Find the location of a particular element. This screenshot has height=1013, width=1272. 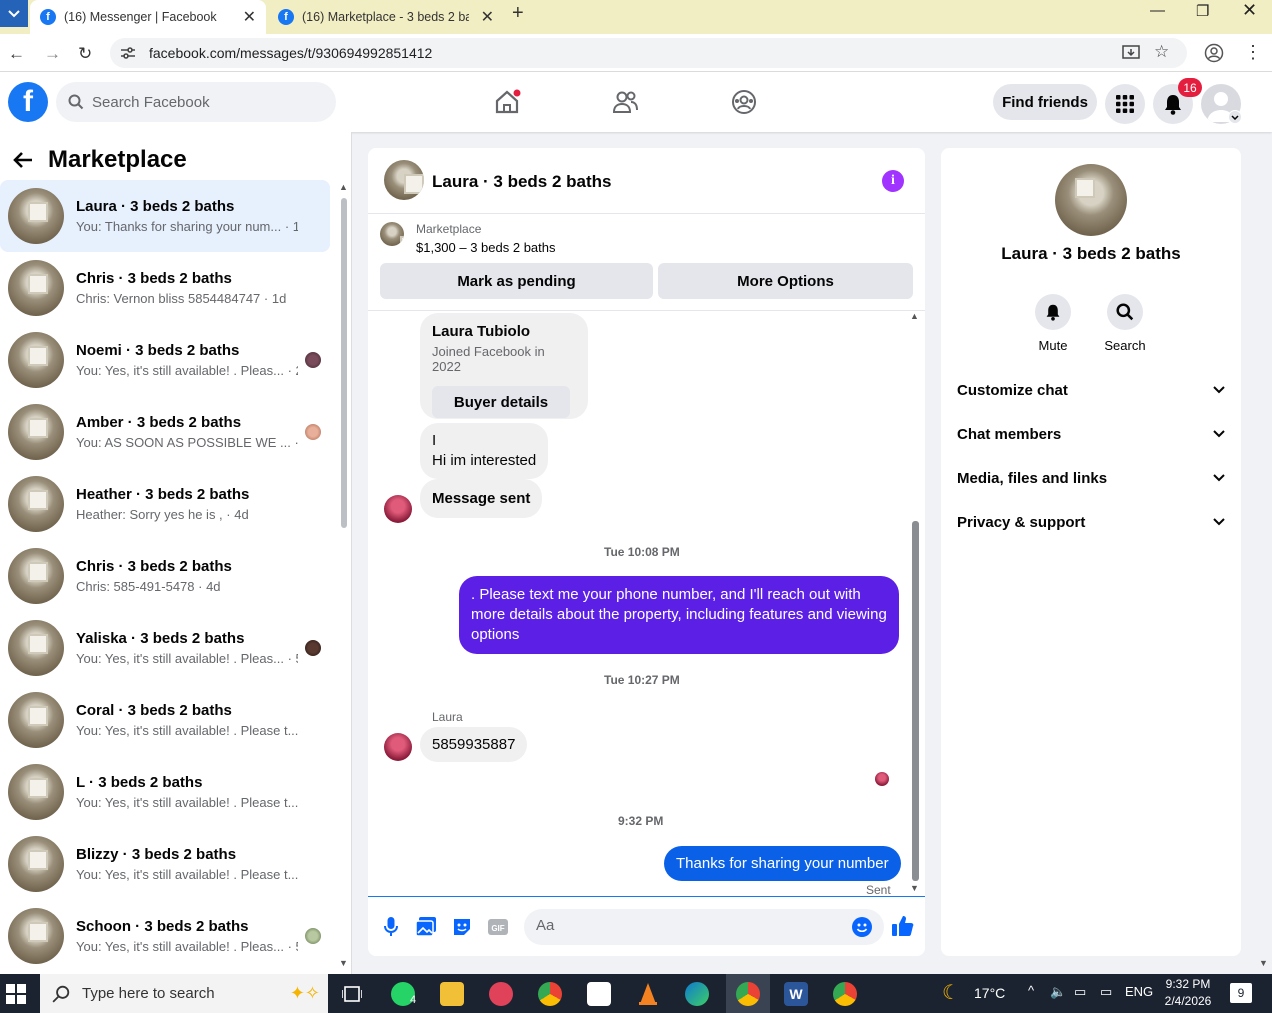

photo-icon is located at coordinates (426, 927).